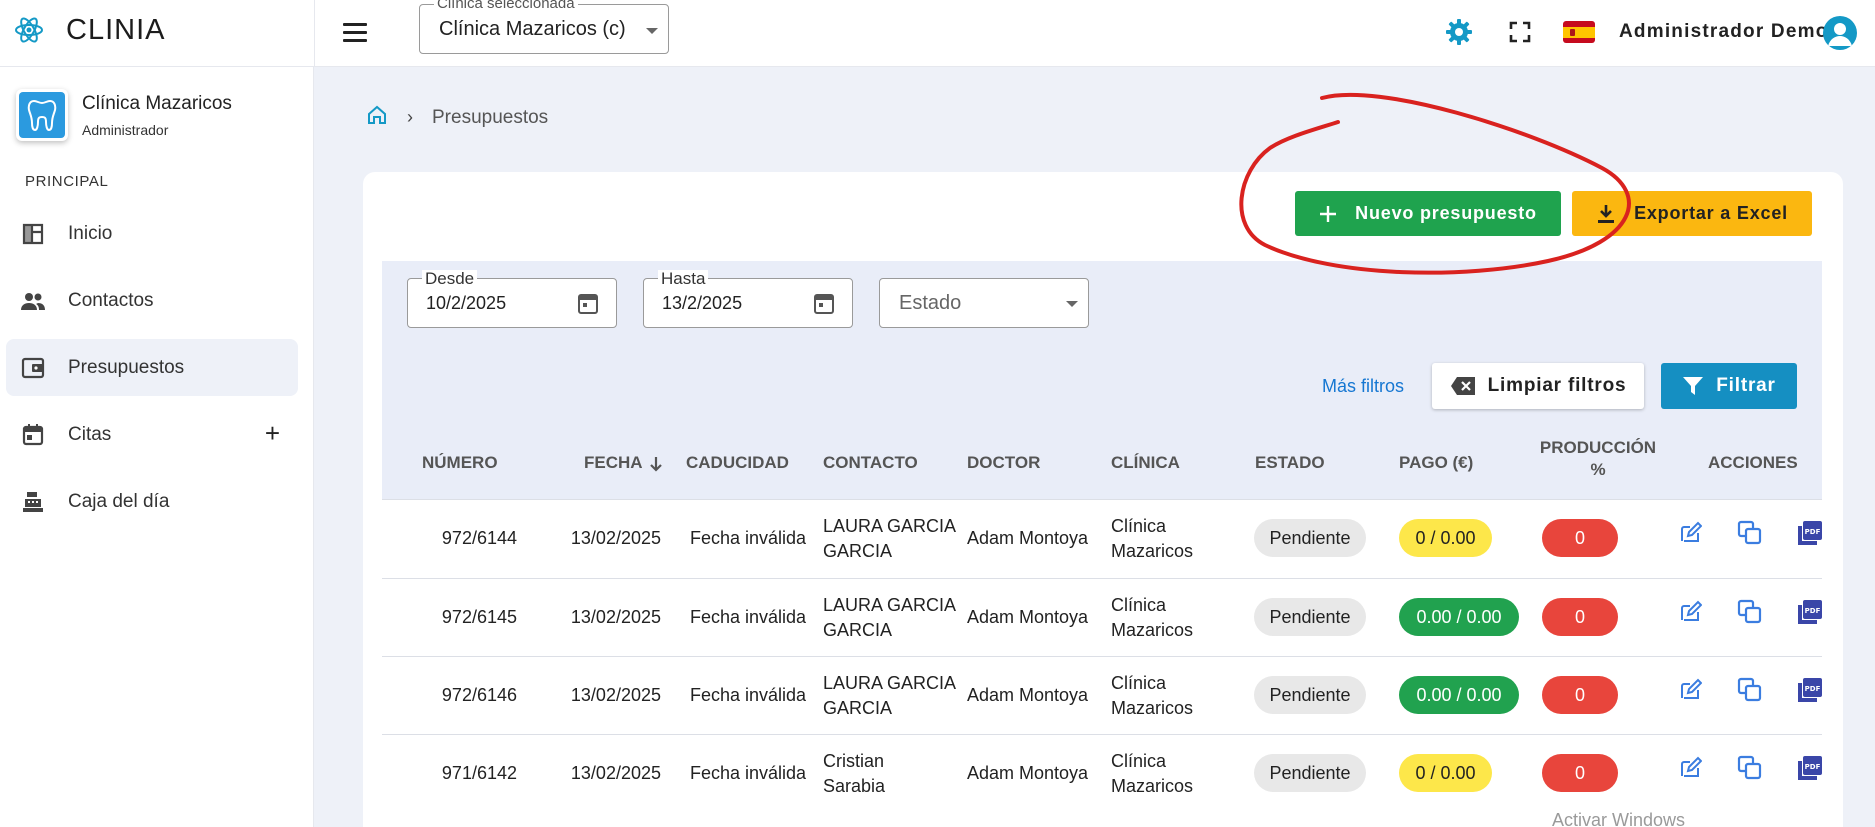  I want to click on sidebar-item-inicio: Inicio, so click(152, 233).